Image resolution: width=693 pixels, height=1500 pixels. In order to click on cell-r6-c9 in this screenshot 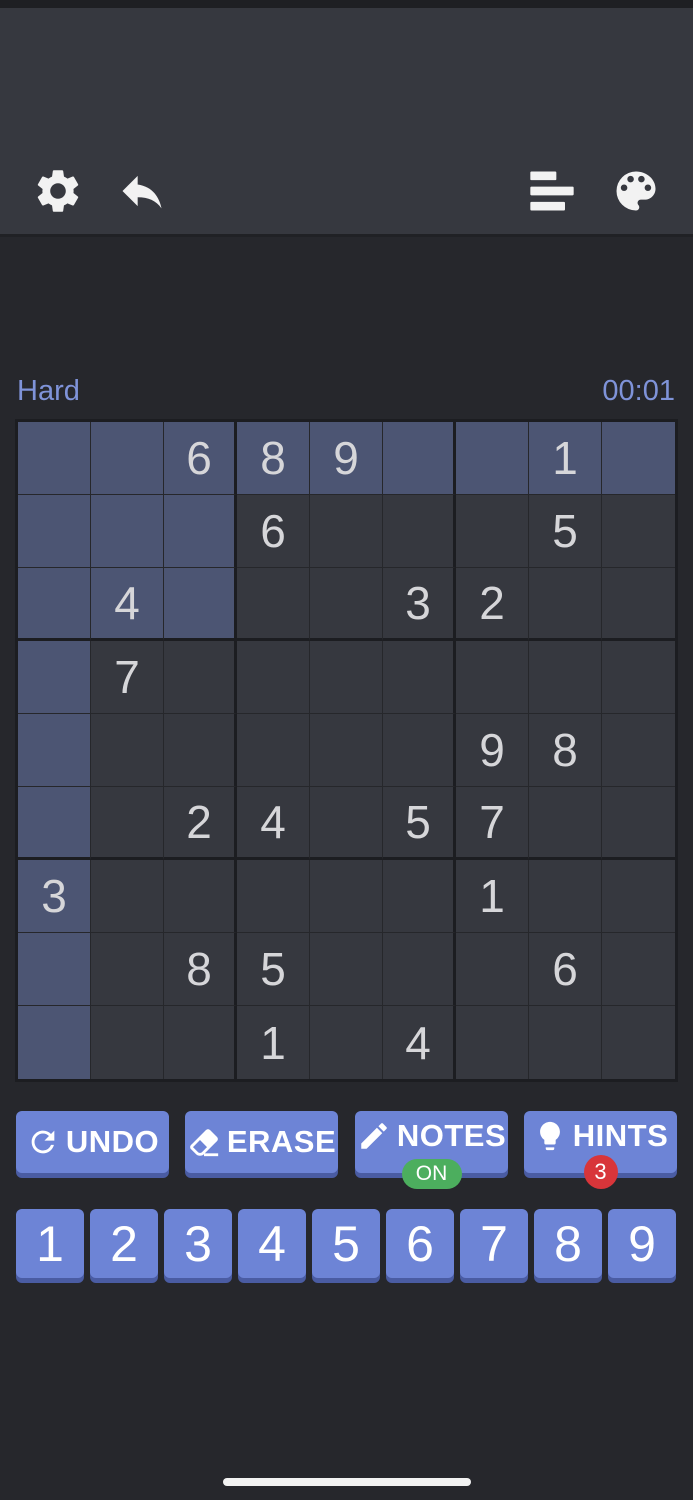, I will do `click(638, 823)`.